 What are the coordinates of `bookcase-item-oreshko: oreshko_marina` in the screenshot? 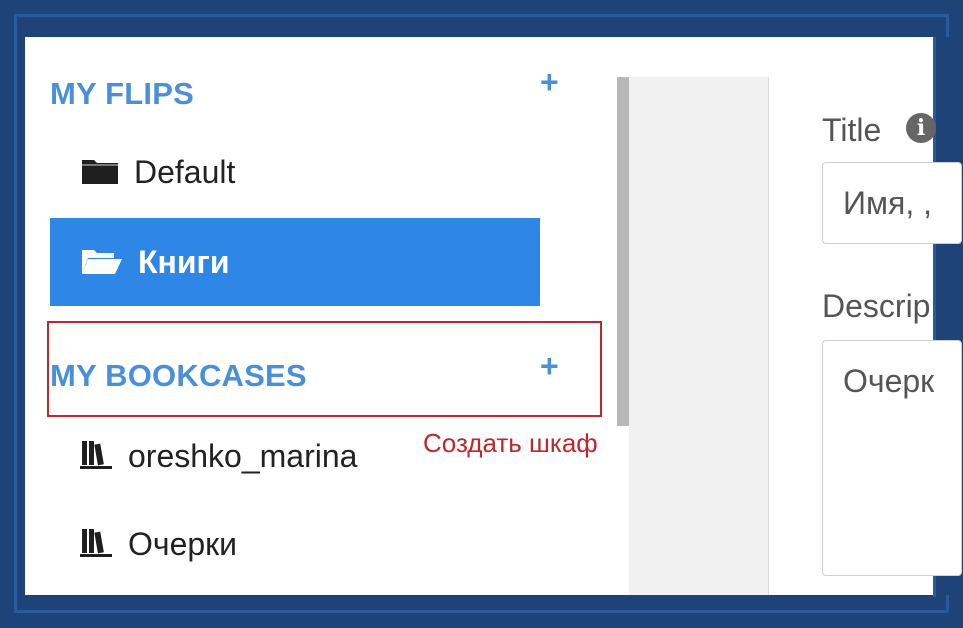 It's located at (230, 456).